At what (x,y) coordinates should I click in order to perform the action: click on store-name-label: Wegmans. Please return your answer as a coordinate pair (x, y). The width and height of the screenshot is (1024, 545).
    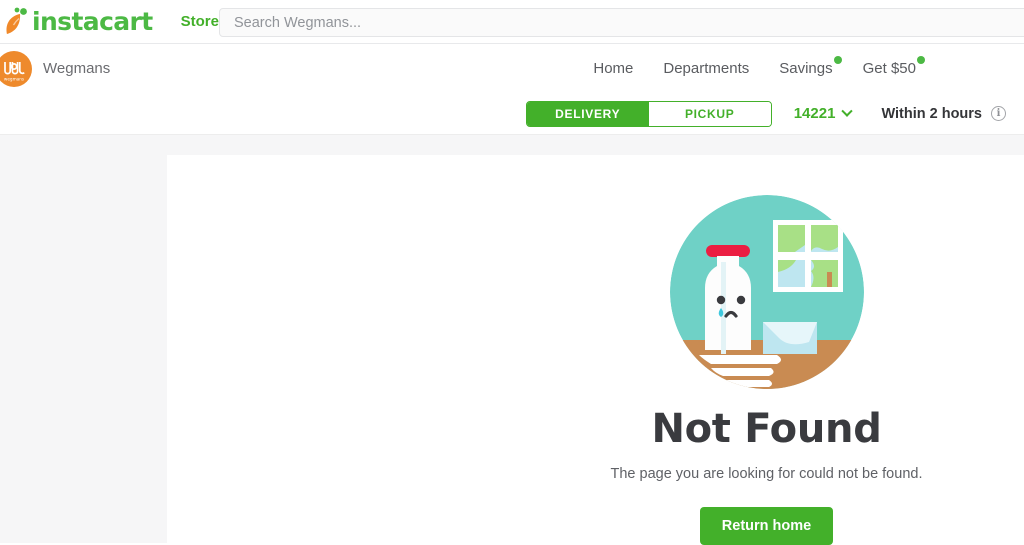
    Looking at the image, I should click on (77, 68).